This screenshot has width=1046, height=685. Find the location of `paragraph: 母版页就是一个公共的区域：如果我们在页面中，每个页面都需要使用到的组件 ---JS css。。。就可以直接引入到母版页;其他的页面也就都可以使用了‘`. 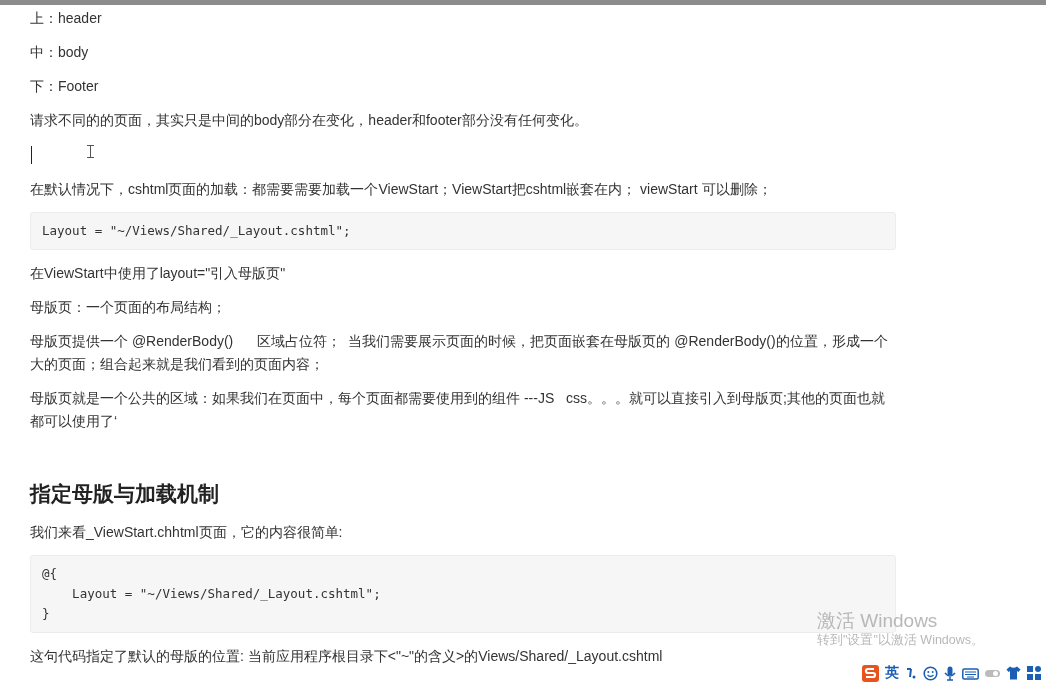

paragraph: 母版页就是一个公共的区域：如果我们在页面中，每个页面都需要使用到的组件 ---JS css。。。就可以直接引入到母版页;其他的页面也就都可以使用了‘ is located at coordinates (458, 410).